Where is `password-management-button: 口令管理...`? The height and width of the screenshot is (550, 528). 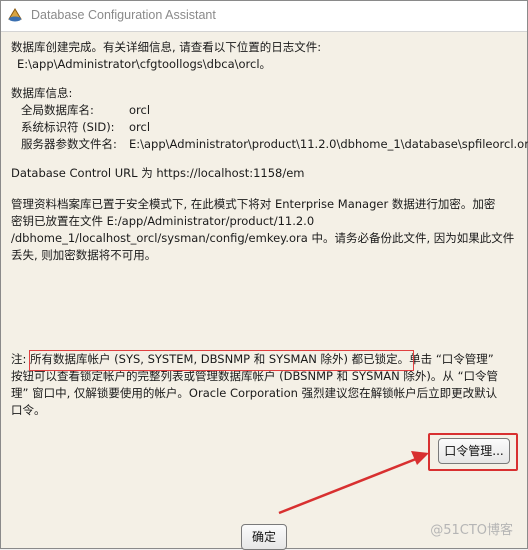
password-management-button: 口令管理... is located at coordinates (474, 451).